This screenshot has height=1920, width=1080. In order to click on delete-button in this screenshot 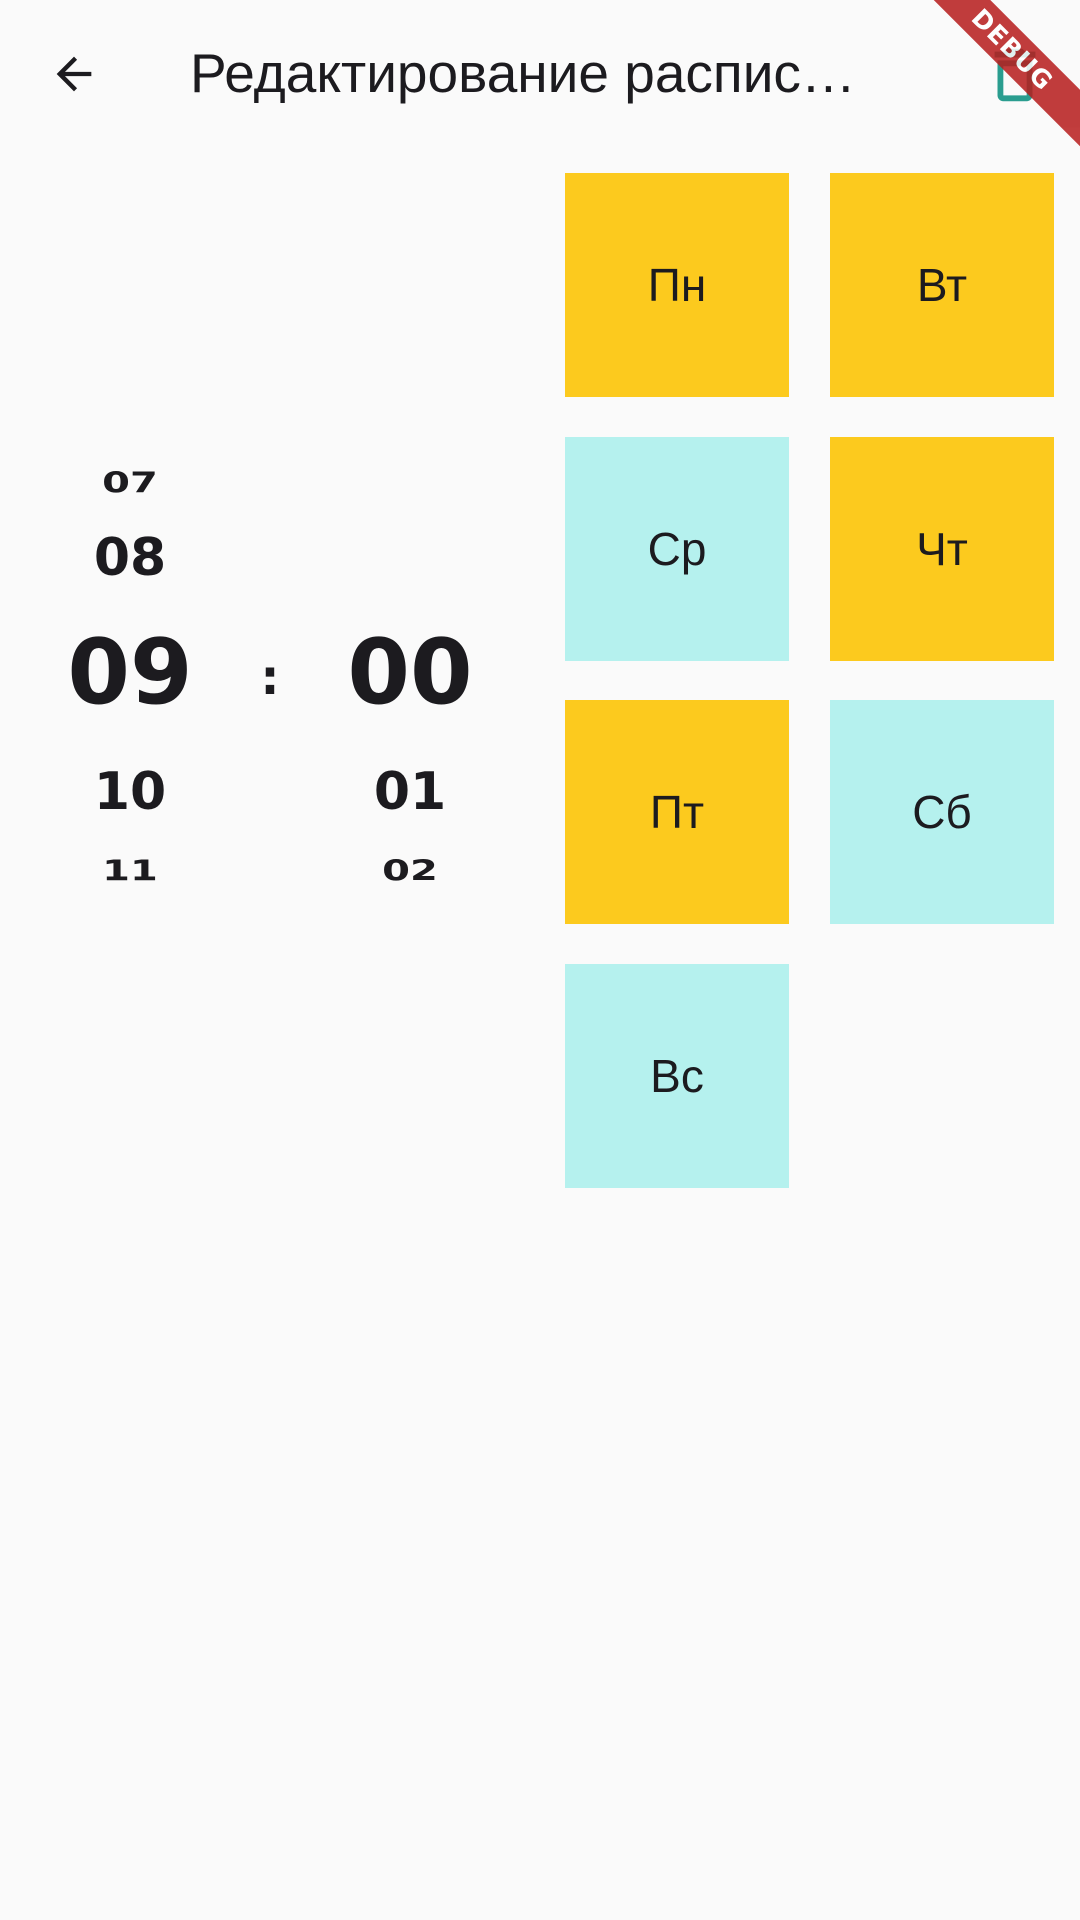, I will do `click(1015, 75)`.